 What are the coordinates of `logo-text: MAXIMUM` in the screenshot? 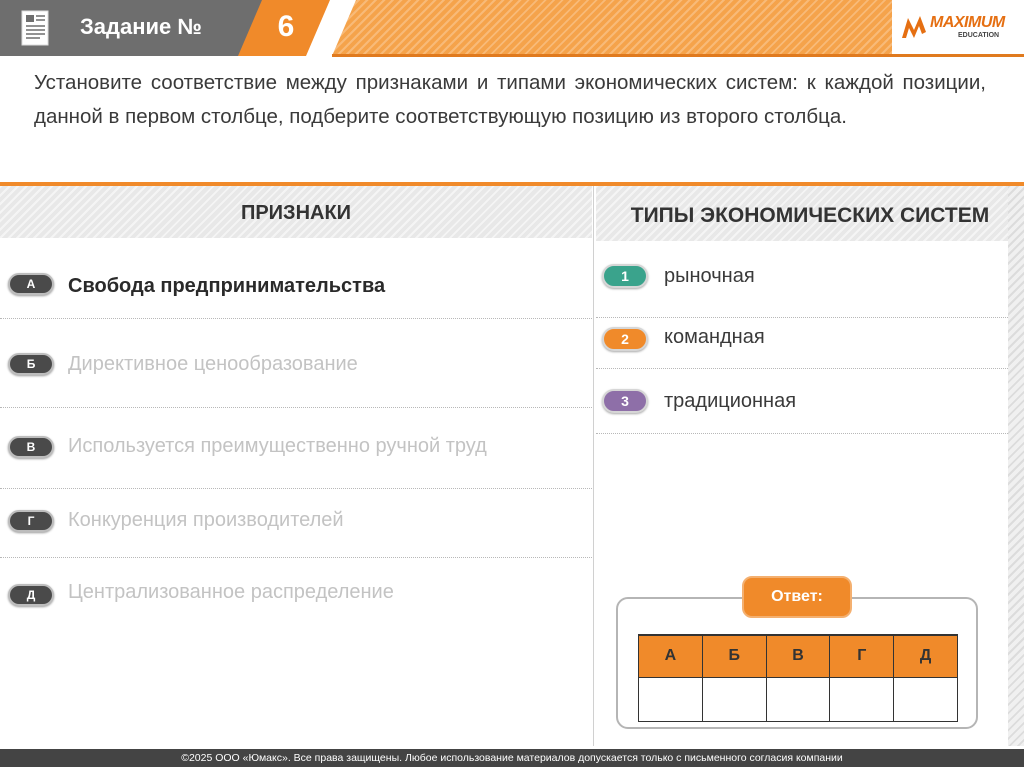 It's located at (967, 22).